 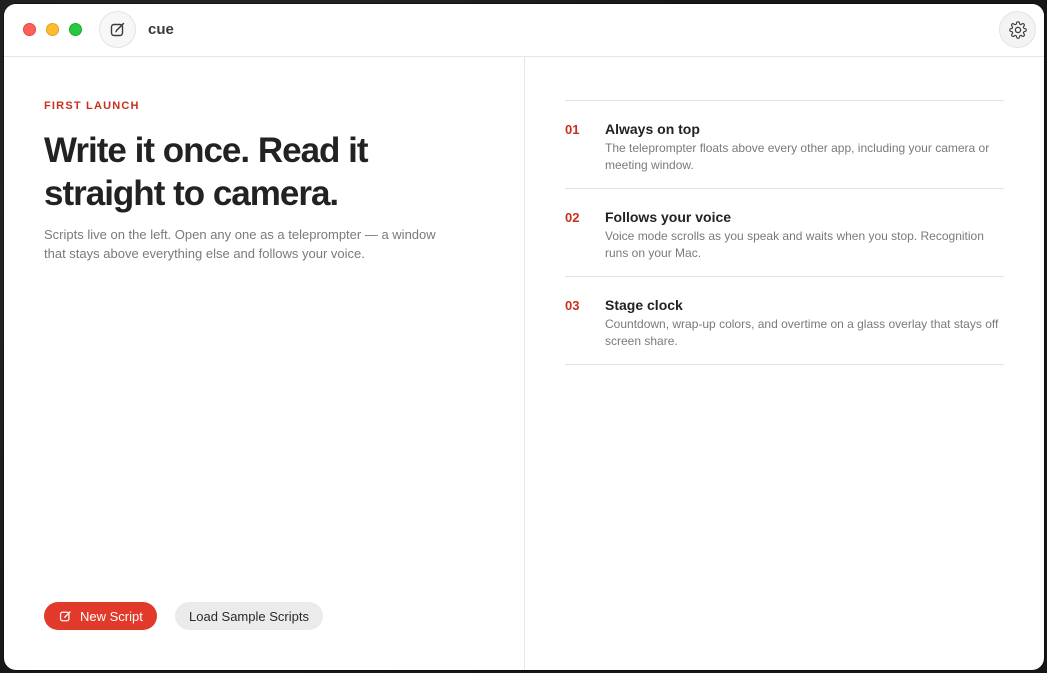 I want to click on new-script-button: New Script, so click(x=100, y=616).